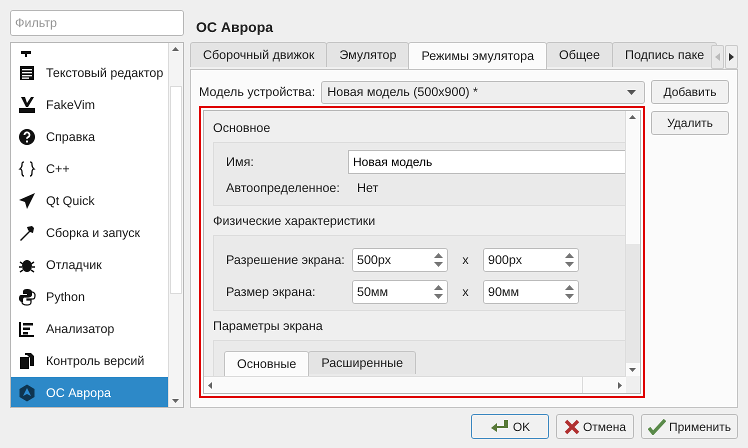 The image size is (748, 448). What do you see at coordinates (89, 201) in the screenshot?
I see `sidebar-item: Qt Quick` at bounding box center [89, 201].